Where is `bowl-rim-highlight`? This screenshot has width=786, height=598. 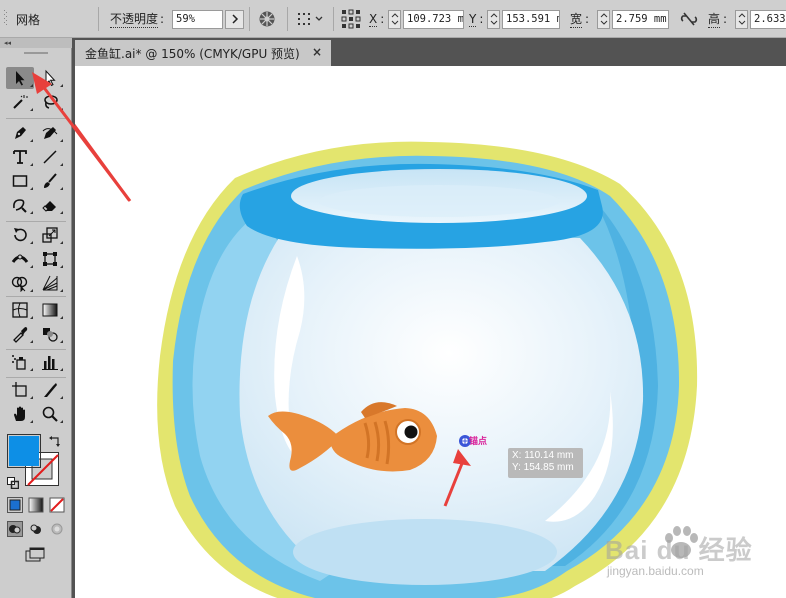 bowl-rim-highlight is located at coordinates (439, 201).